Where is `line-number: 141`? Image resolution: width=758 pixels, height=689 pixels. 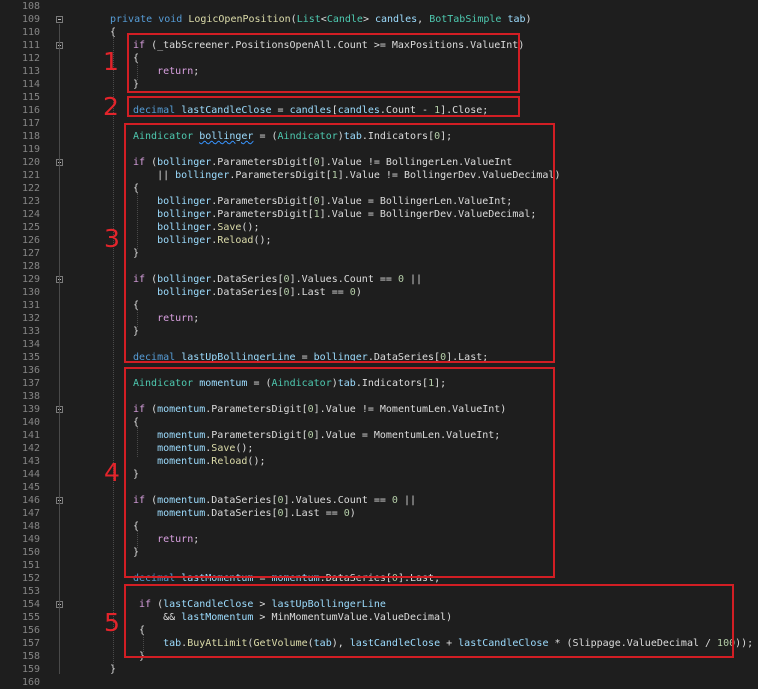 line-number: 141 is located at coordinates (30, 435).